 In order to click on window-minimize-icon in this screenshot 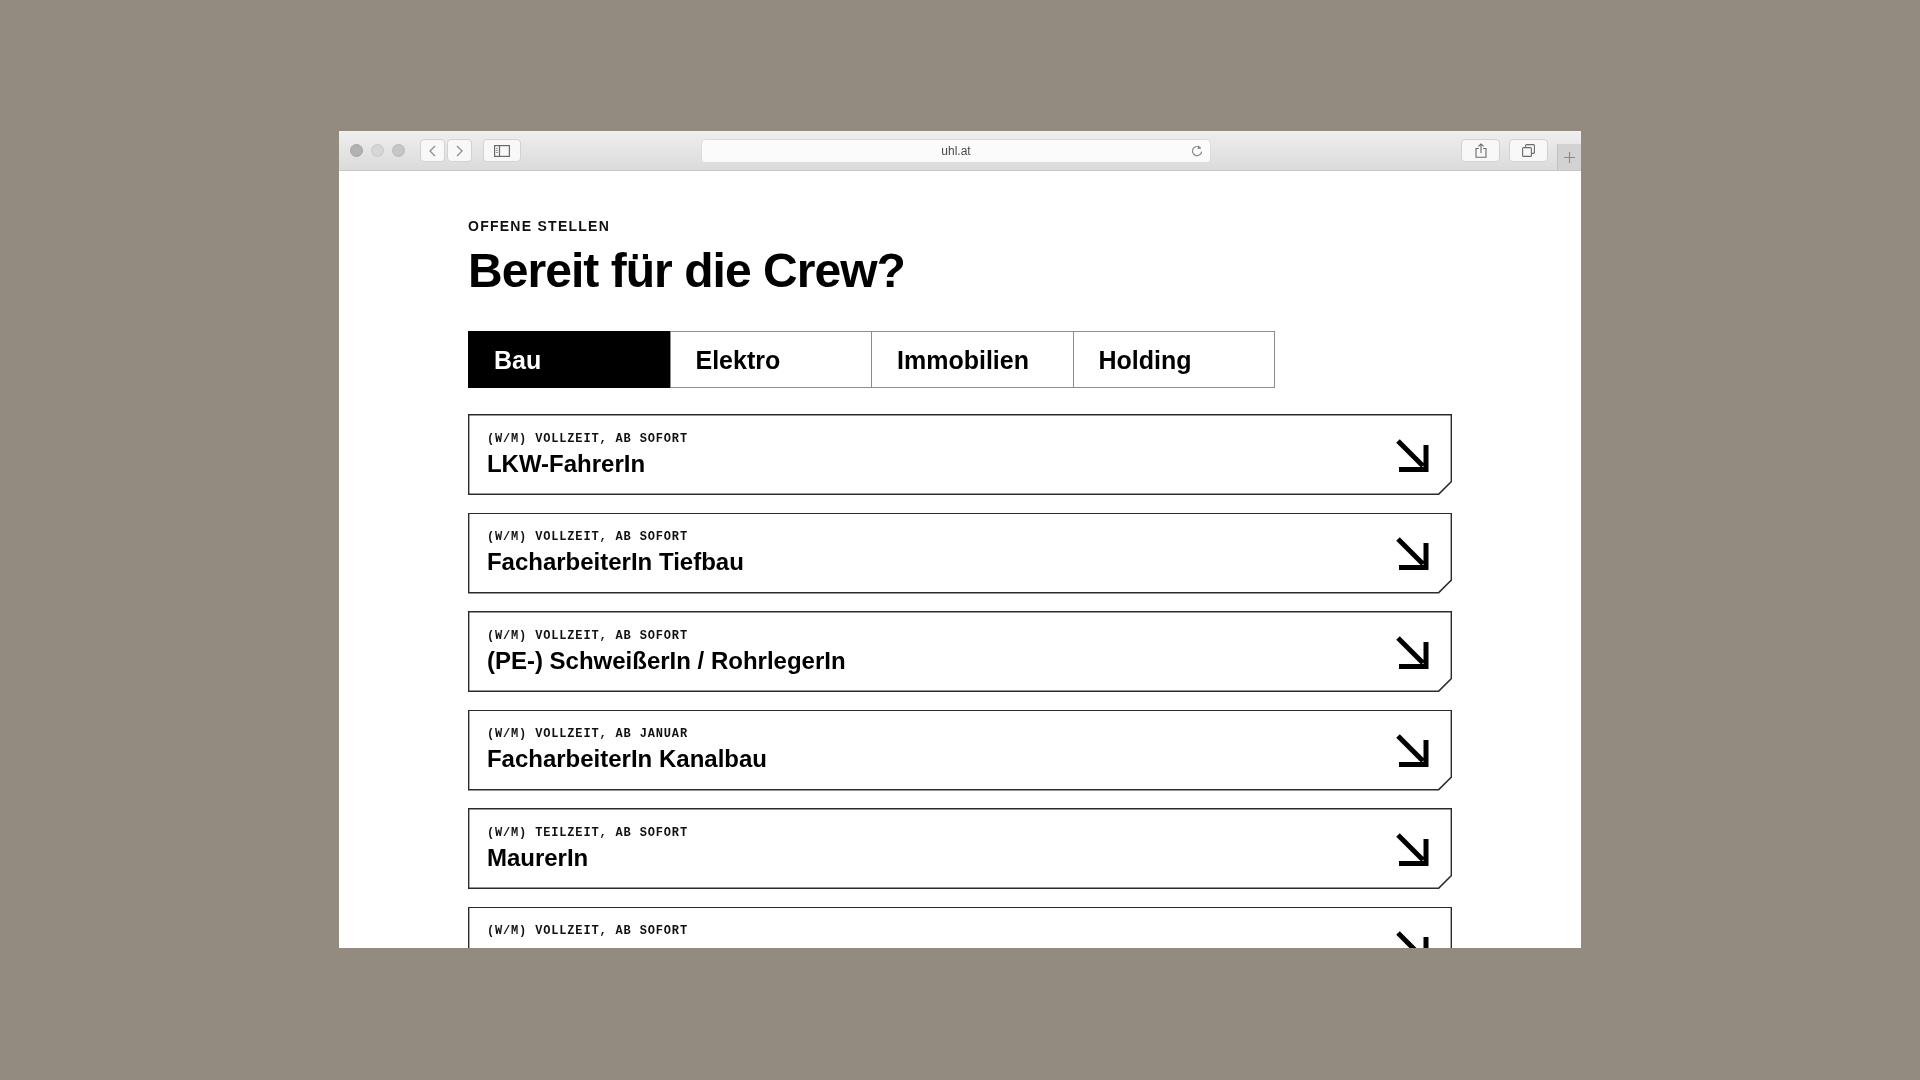, I will do `click(377, 150)`.